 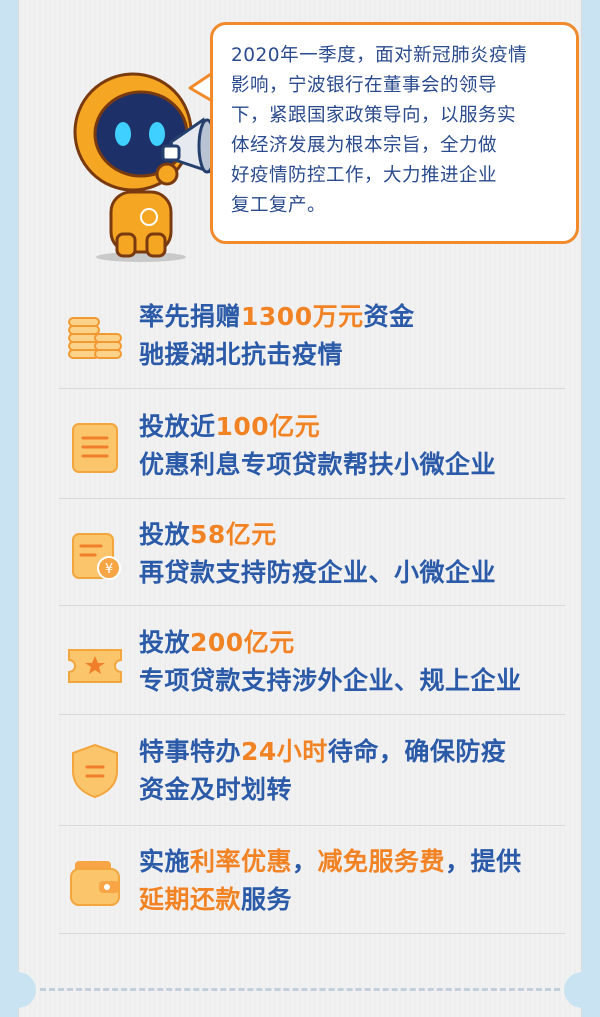 What do you see at coordinates (483, 861) in the screenshot?
I see `item-text: ，提供` at bounding box center [483, 861].